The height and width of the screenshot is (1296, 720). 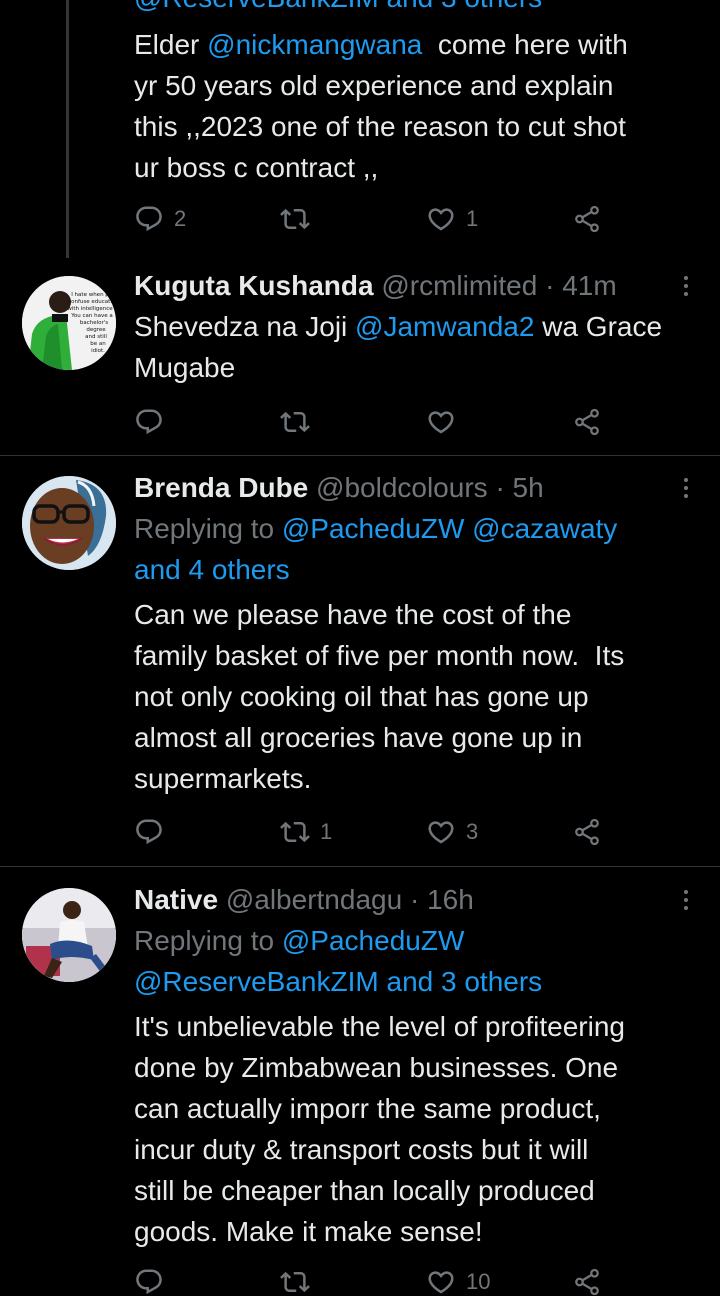 What do you see at coordinates (314, 899) in the screenshot?
I see `user-handle: @albertndagu` at bounding box center [314, 899].